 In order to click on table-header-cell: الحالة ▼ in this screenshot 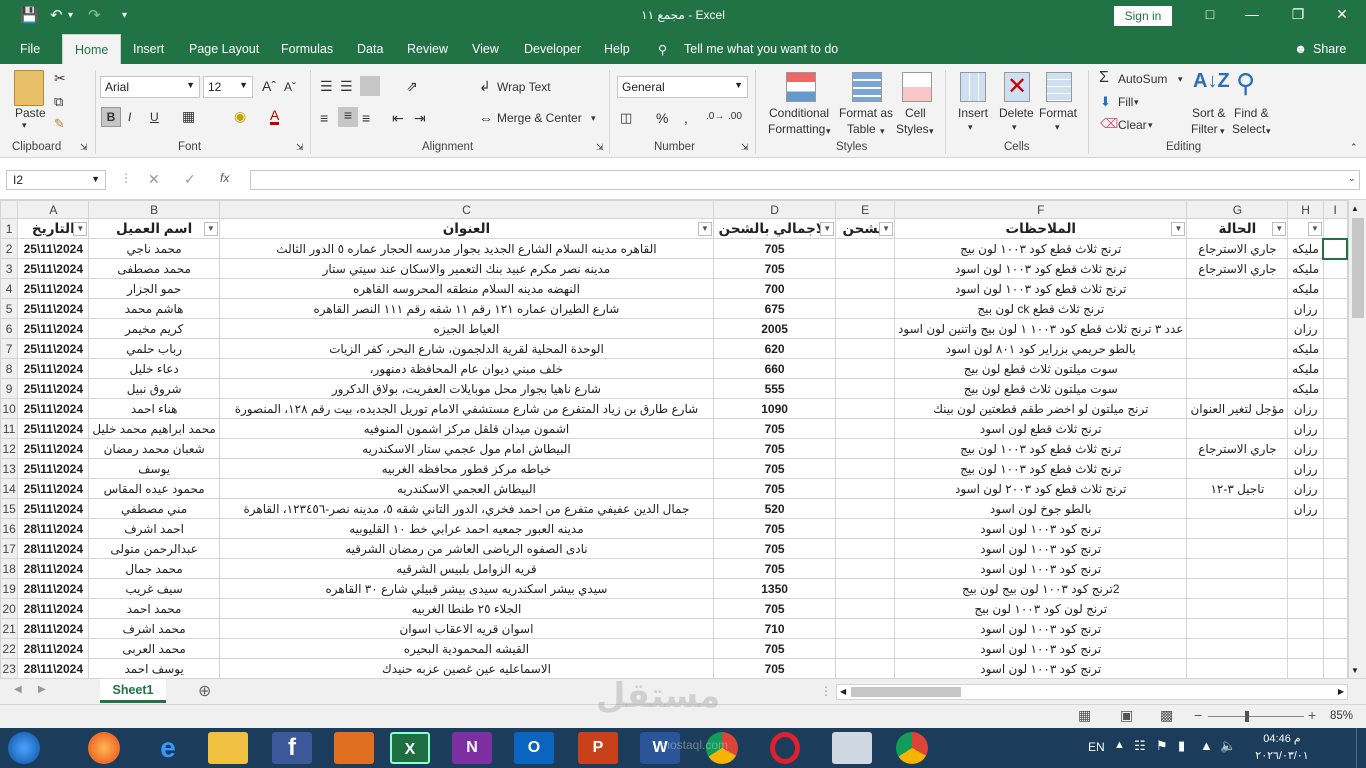, I will do `click(1237, 228)`.